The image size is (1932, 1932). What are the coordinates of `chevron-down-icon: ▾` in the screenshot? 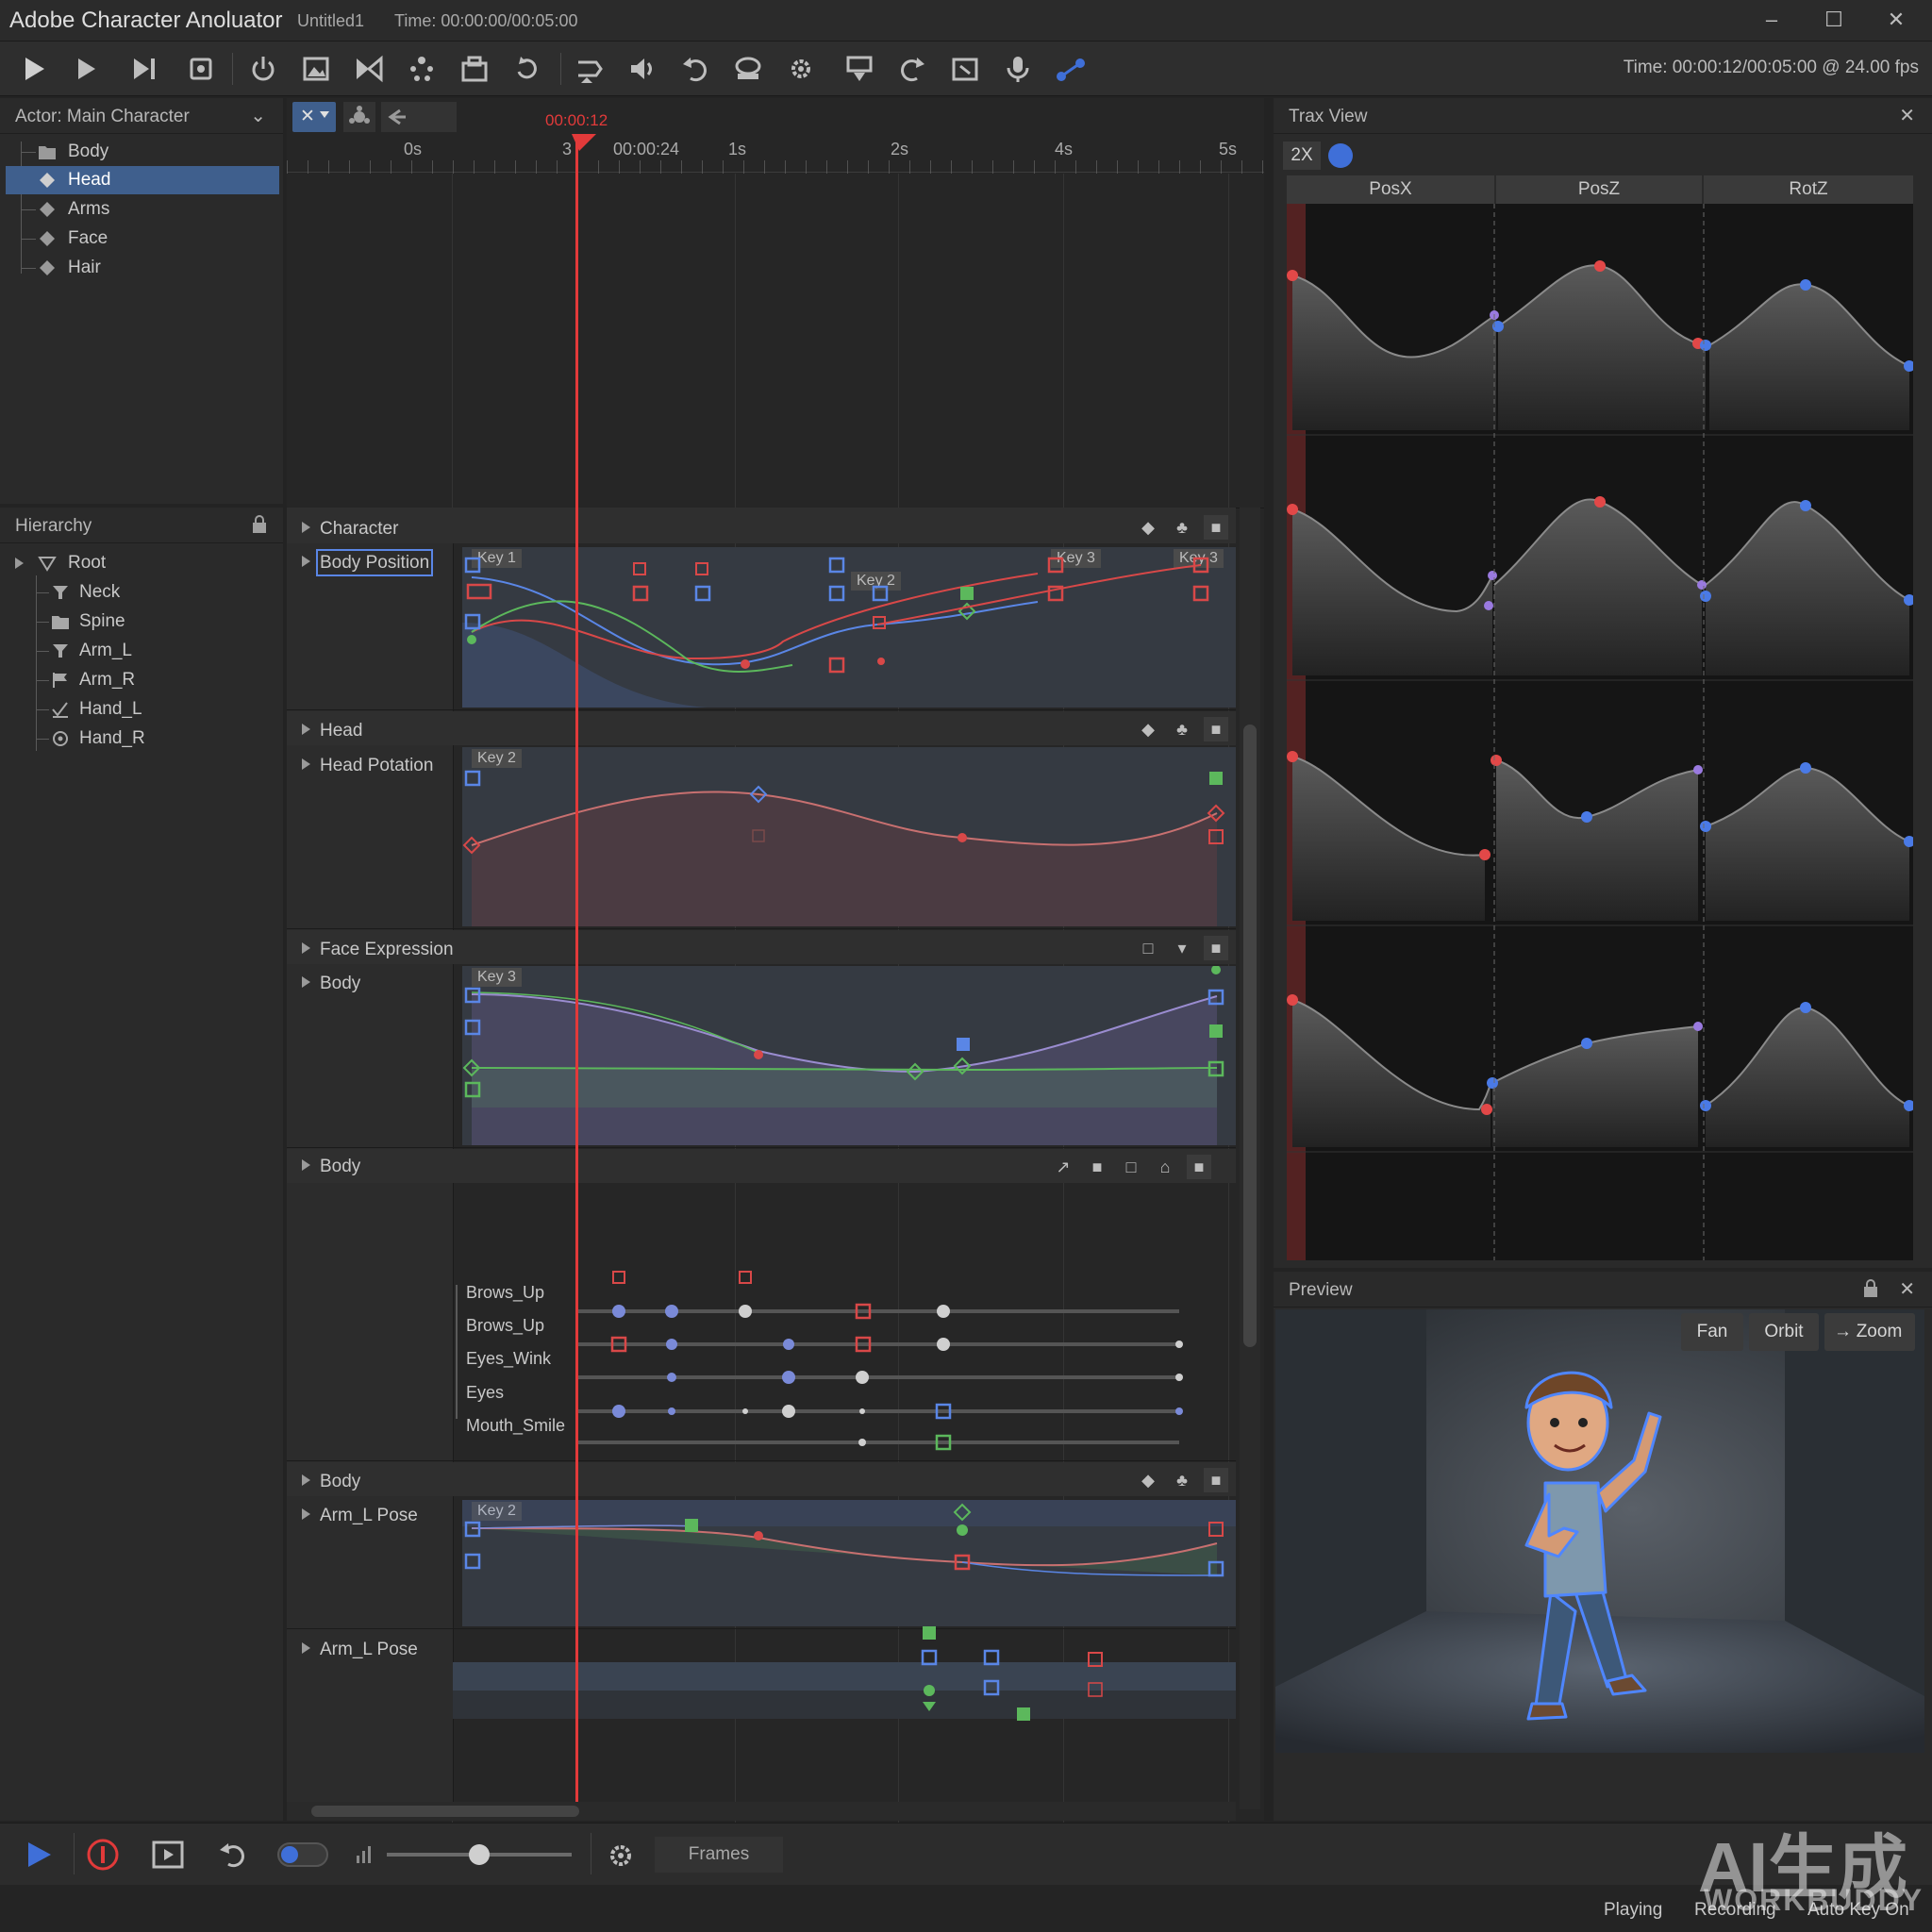 It's located at (1182, 948).